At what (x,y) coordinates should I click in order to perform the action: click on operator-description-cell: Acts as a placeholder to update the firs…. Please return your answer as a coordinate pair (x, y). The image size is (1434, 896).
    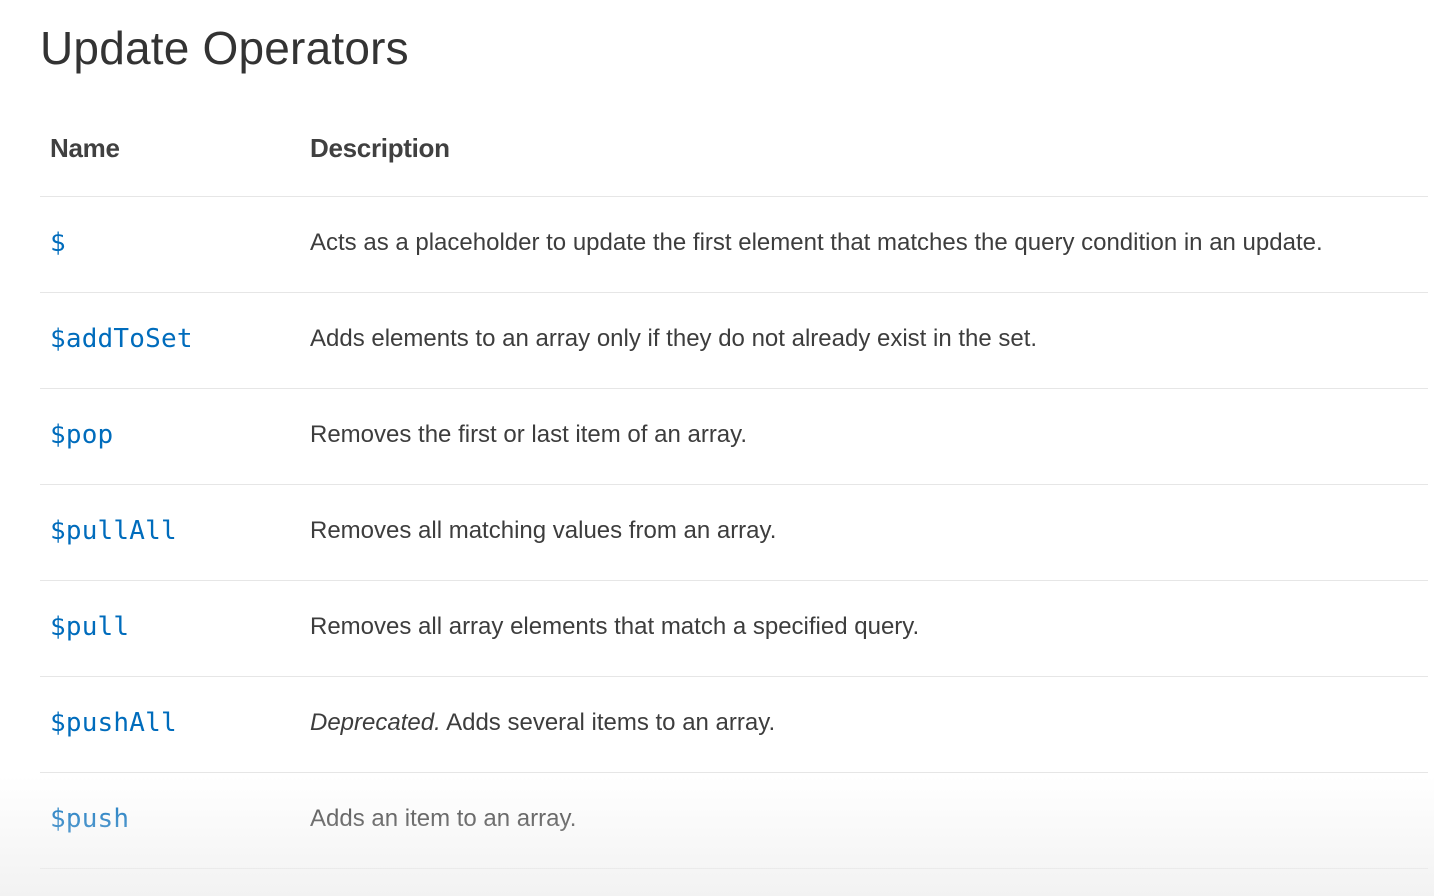
    Looking at the image, I should click on (864, 244).